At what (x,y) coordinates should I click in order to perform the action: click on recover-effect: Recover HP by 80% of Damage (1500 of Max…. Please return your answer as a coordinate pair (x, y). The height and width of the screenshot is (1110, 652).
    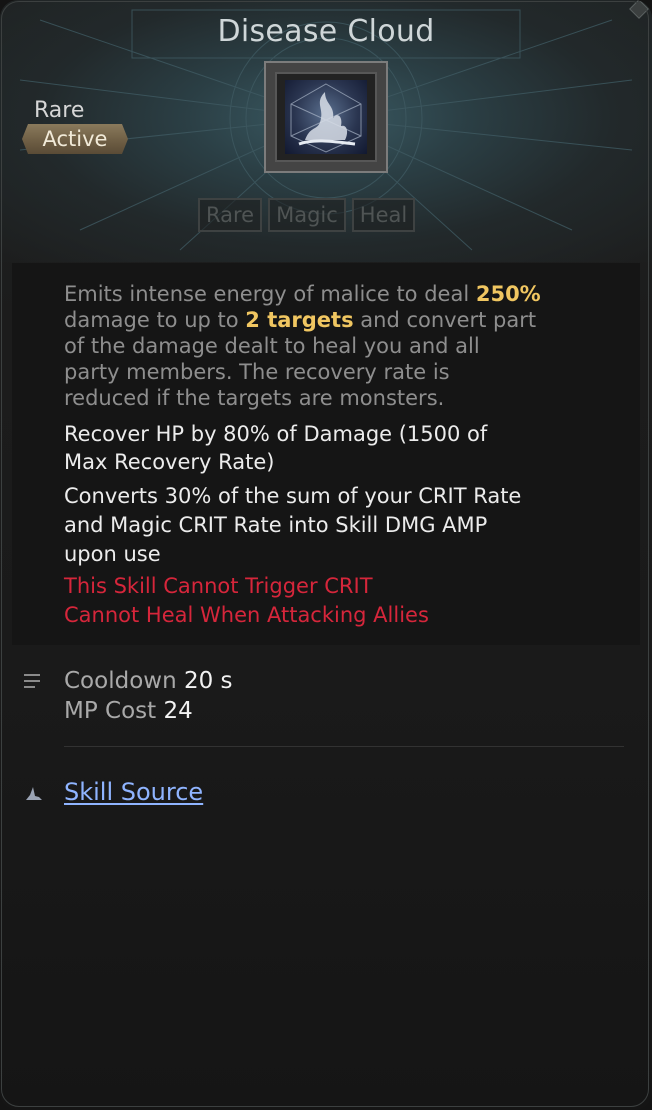
    Looking at the image, I should click on (276, 448).